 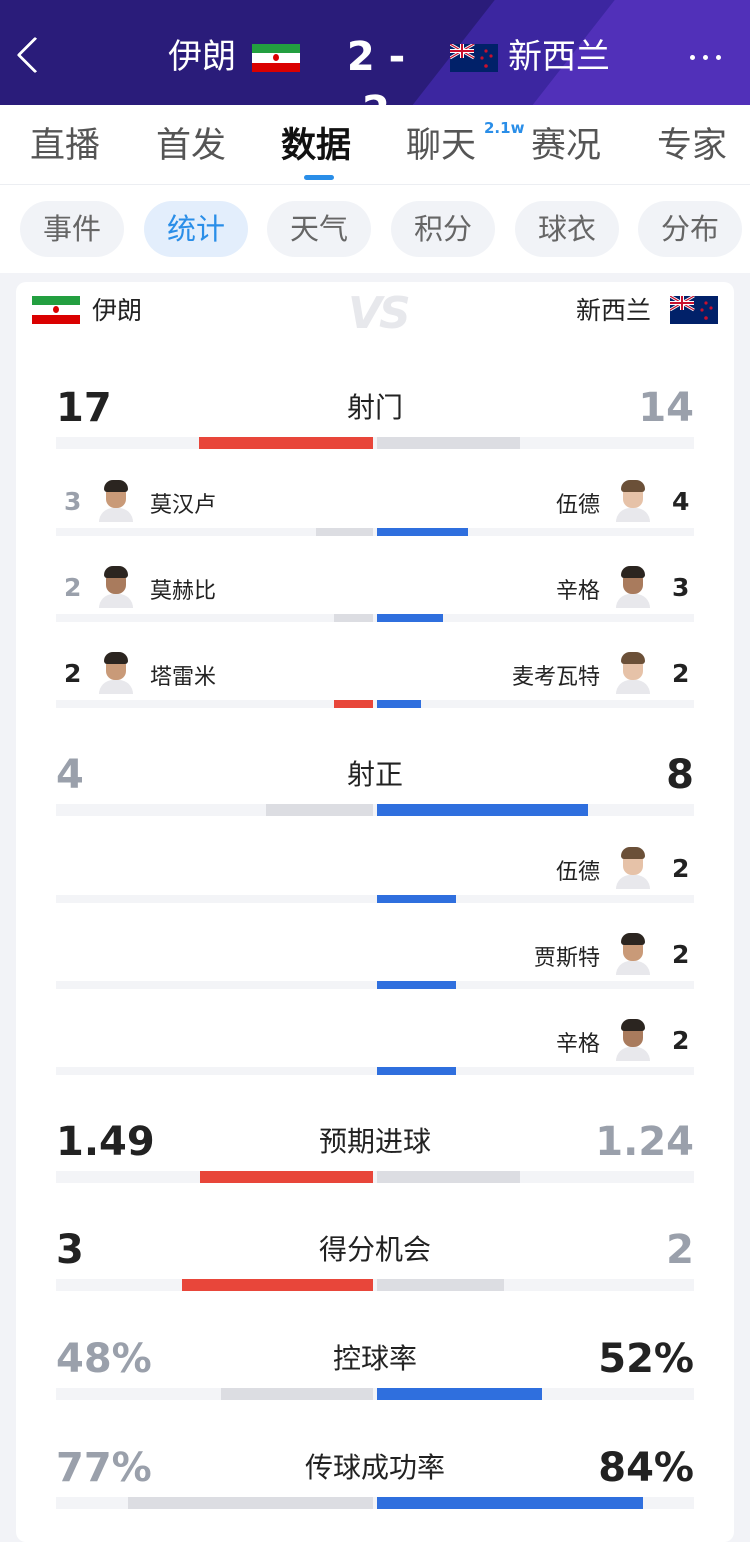 I want to click on sot-home-bar, so click(x=319, y=810).